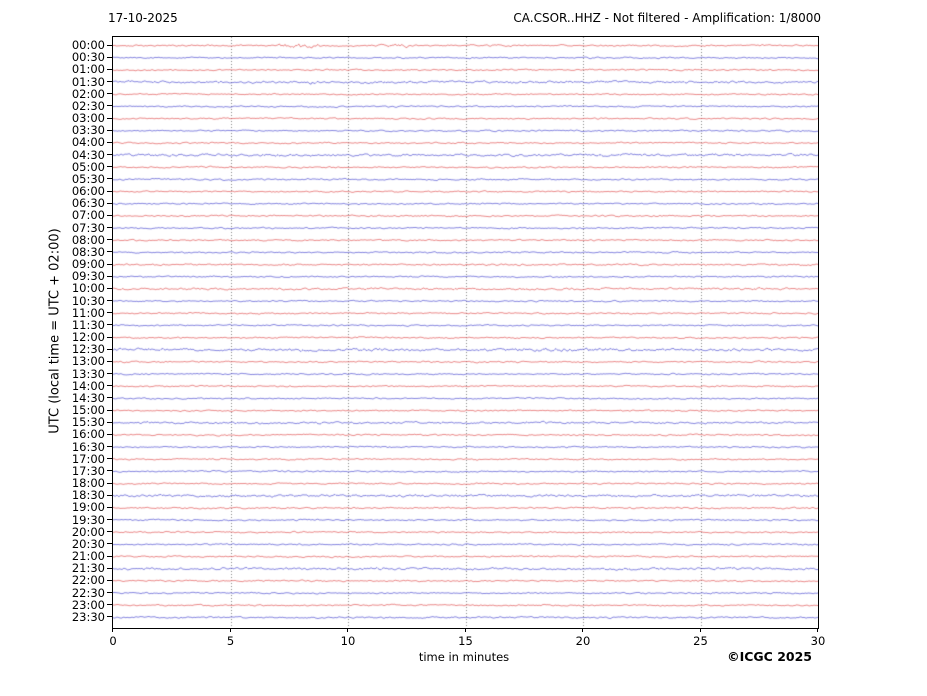  I want to click on x-axis-label: time in minutes, so click(464, 657).